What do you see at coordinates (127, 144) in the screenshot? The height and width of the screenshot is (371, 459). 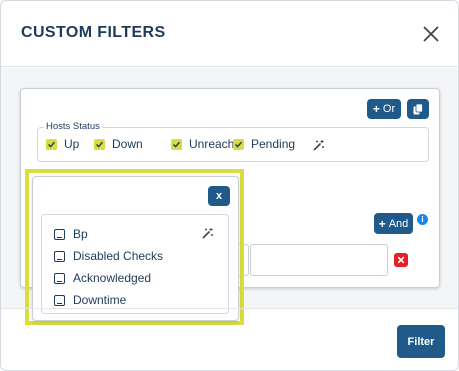 I see `option-label: Down` at bounding box center [127, 144].